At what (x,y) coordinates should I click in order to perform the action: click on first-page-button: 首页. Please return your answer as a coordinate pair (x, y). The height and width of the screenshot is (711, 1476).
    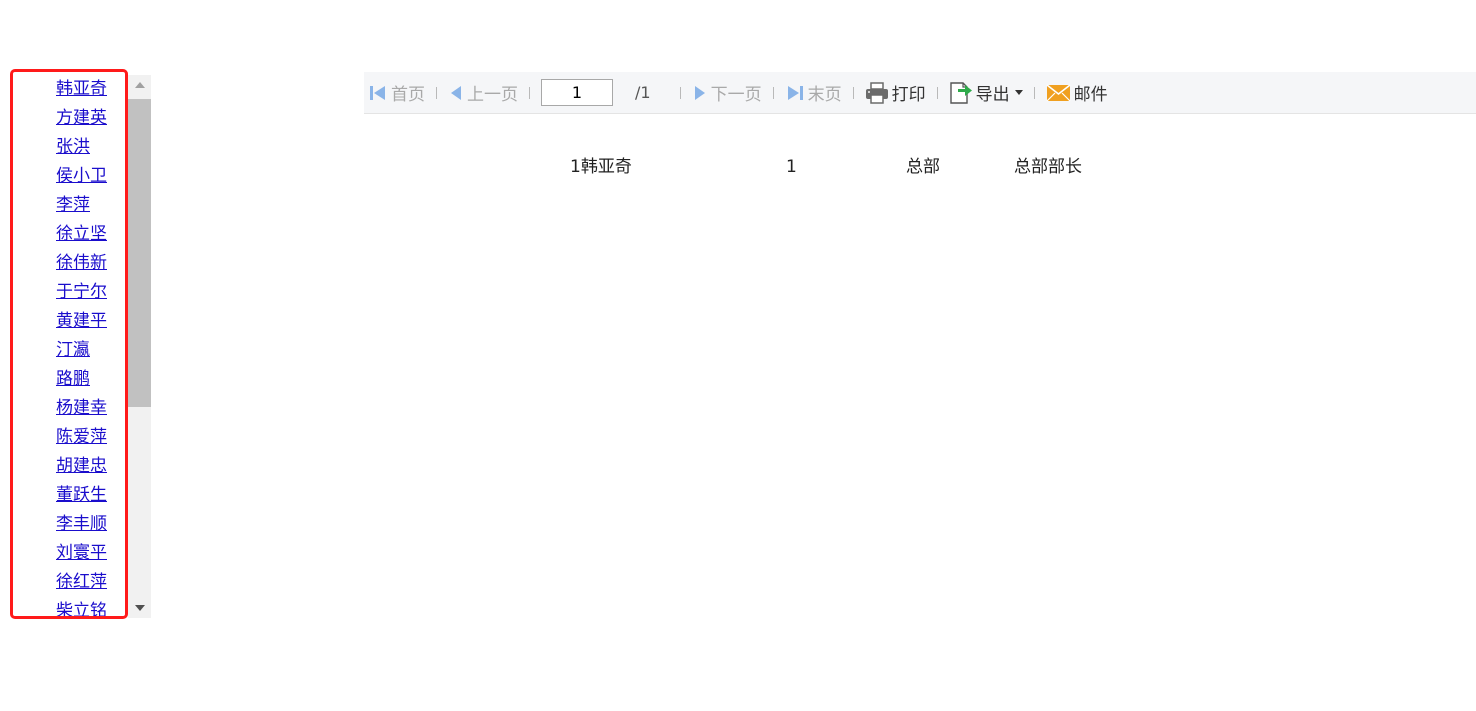
    Looking at the image, I should click on (396, 92).